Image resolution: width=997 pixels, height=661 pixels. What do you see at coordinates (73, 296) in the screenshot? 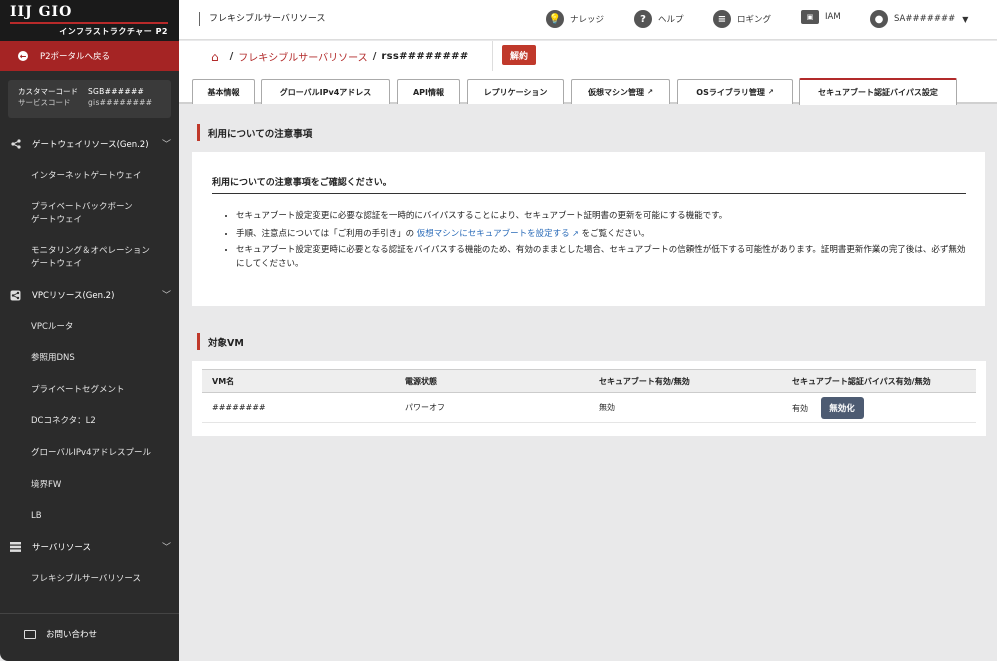
I see `sidebar-section-label: VPCリソース(Gen.2)` at bounding box center [73, 296].